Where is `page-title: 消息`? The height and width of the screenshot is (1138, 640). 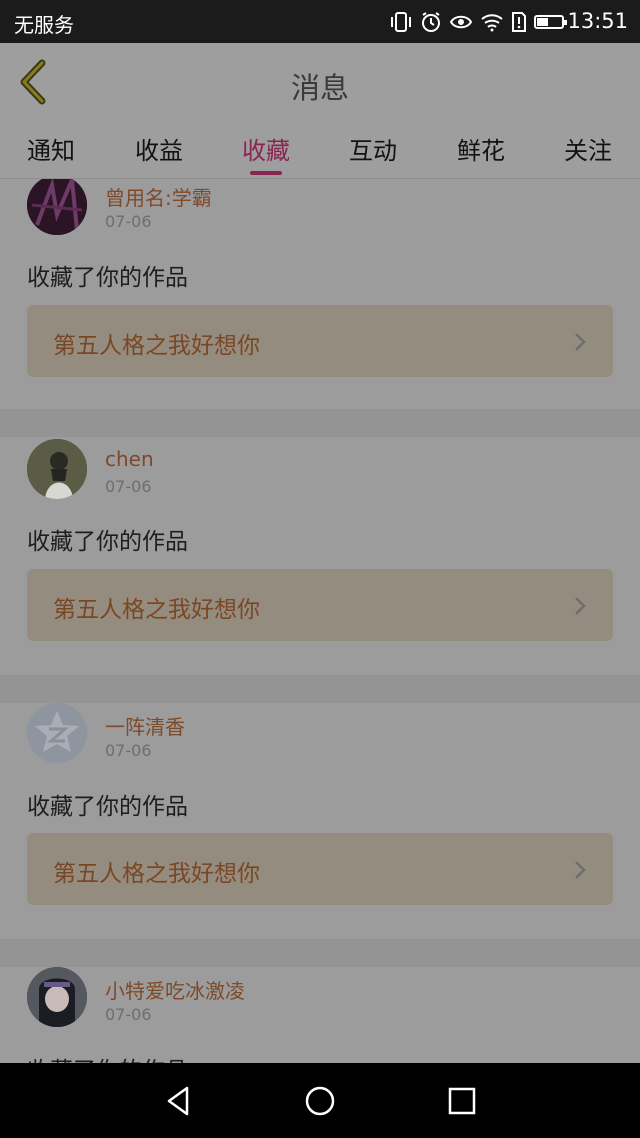 page-title: 消息 is located at coordinates (319, 88).